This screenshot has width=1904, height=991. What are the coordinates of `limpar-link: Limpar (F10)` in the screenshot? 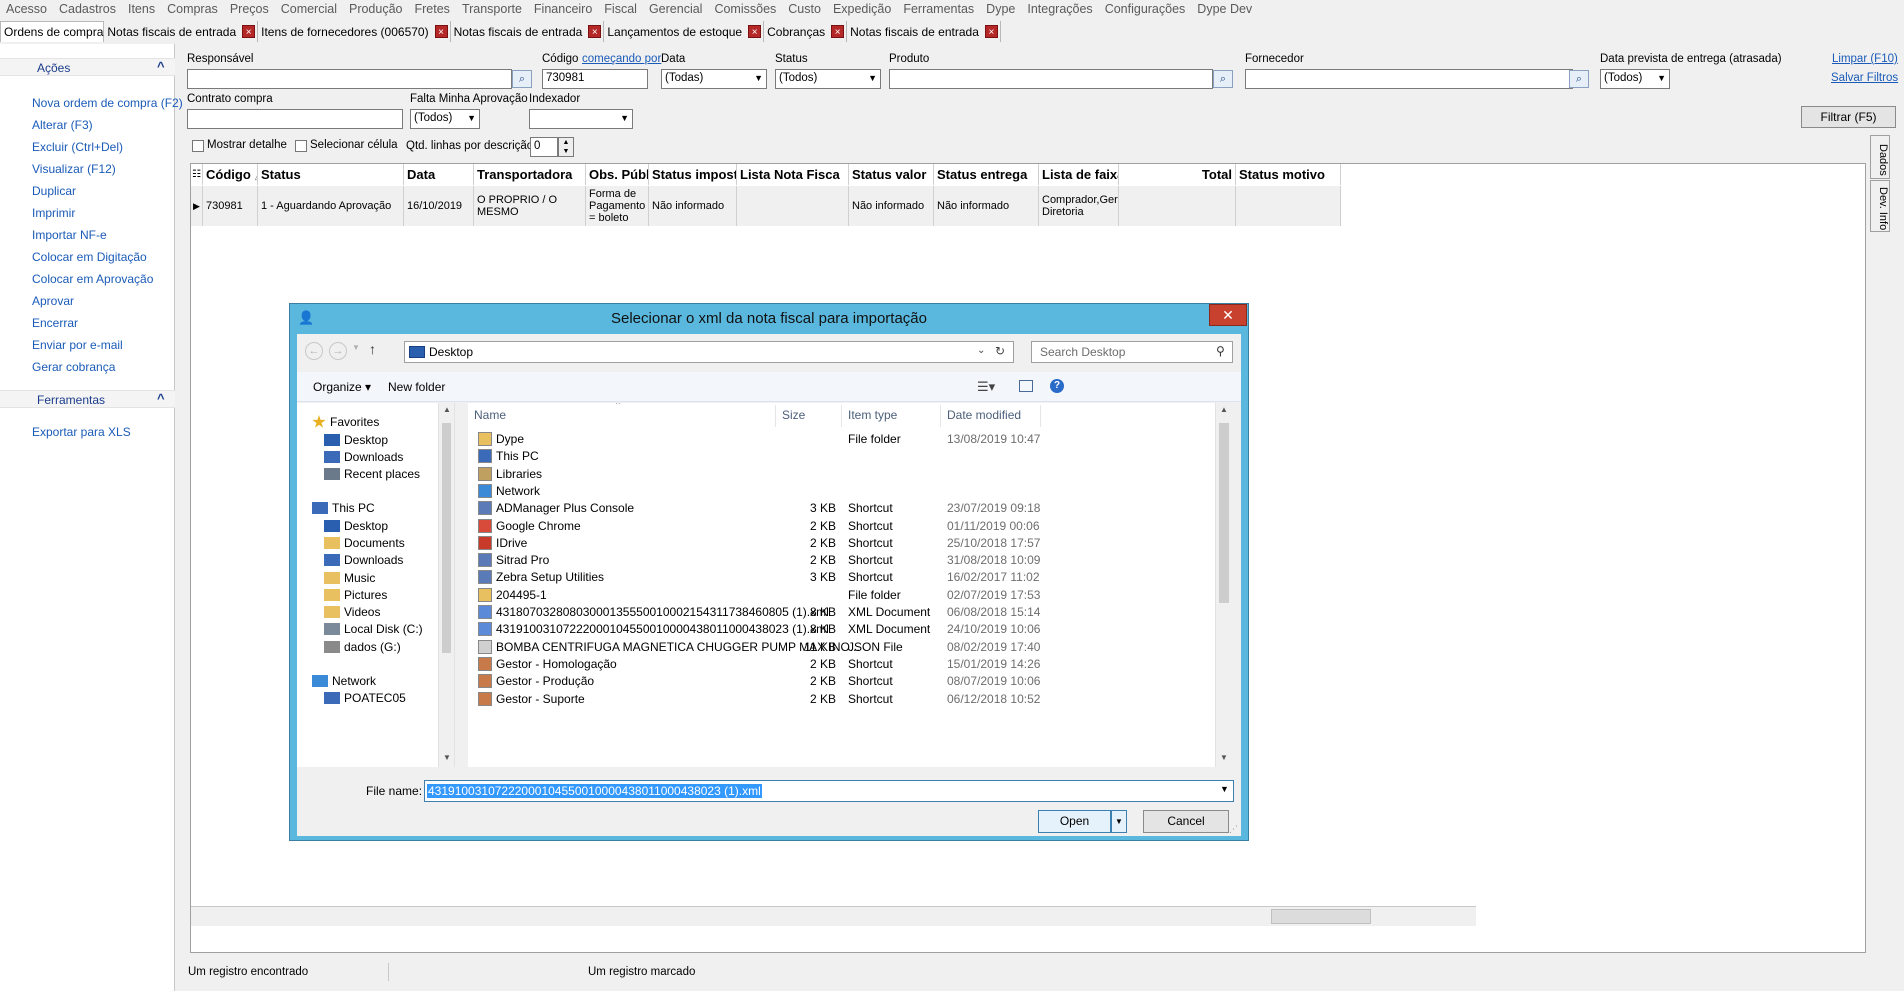 It's located at (1865, 59).